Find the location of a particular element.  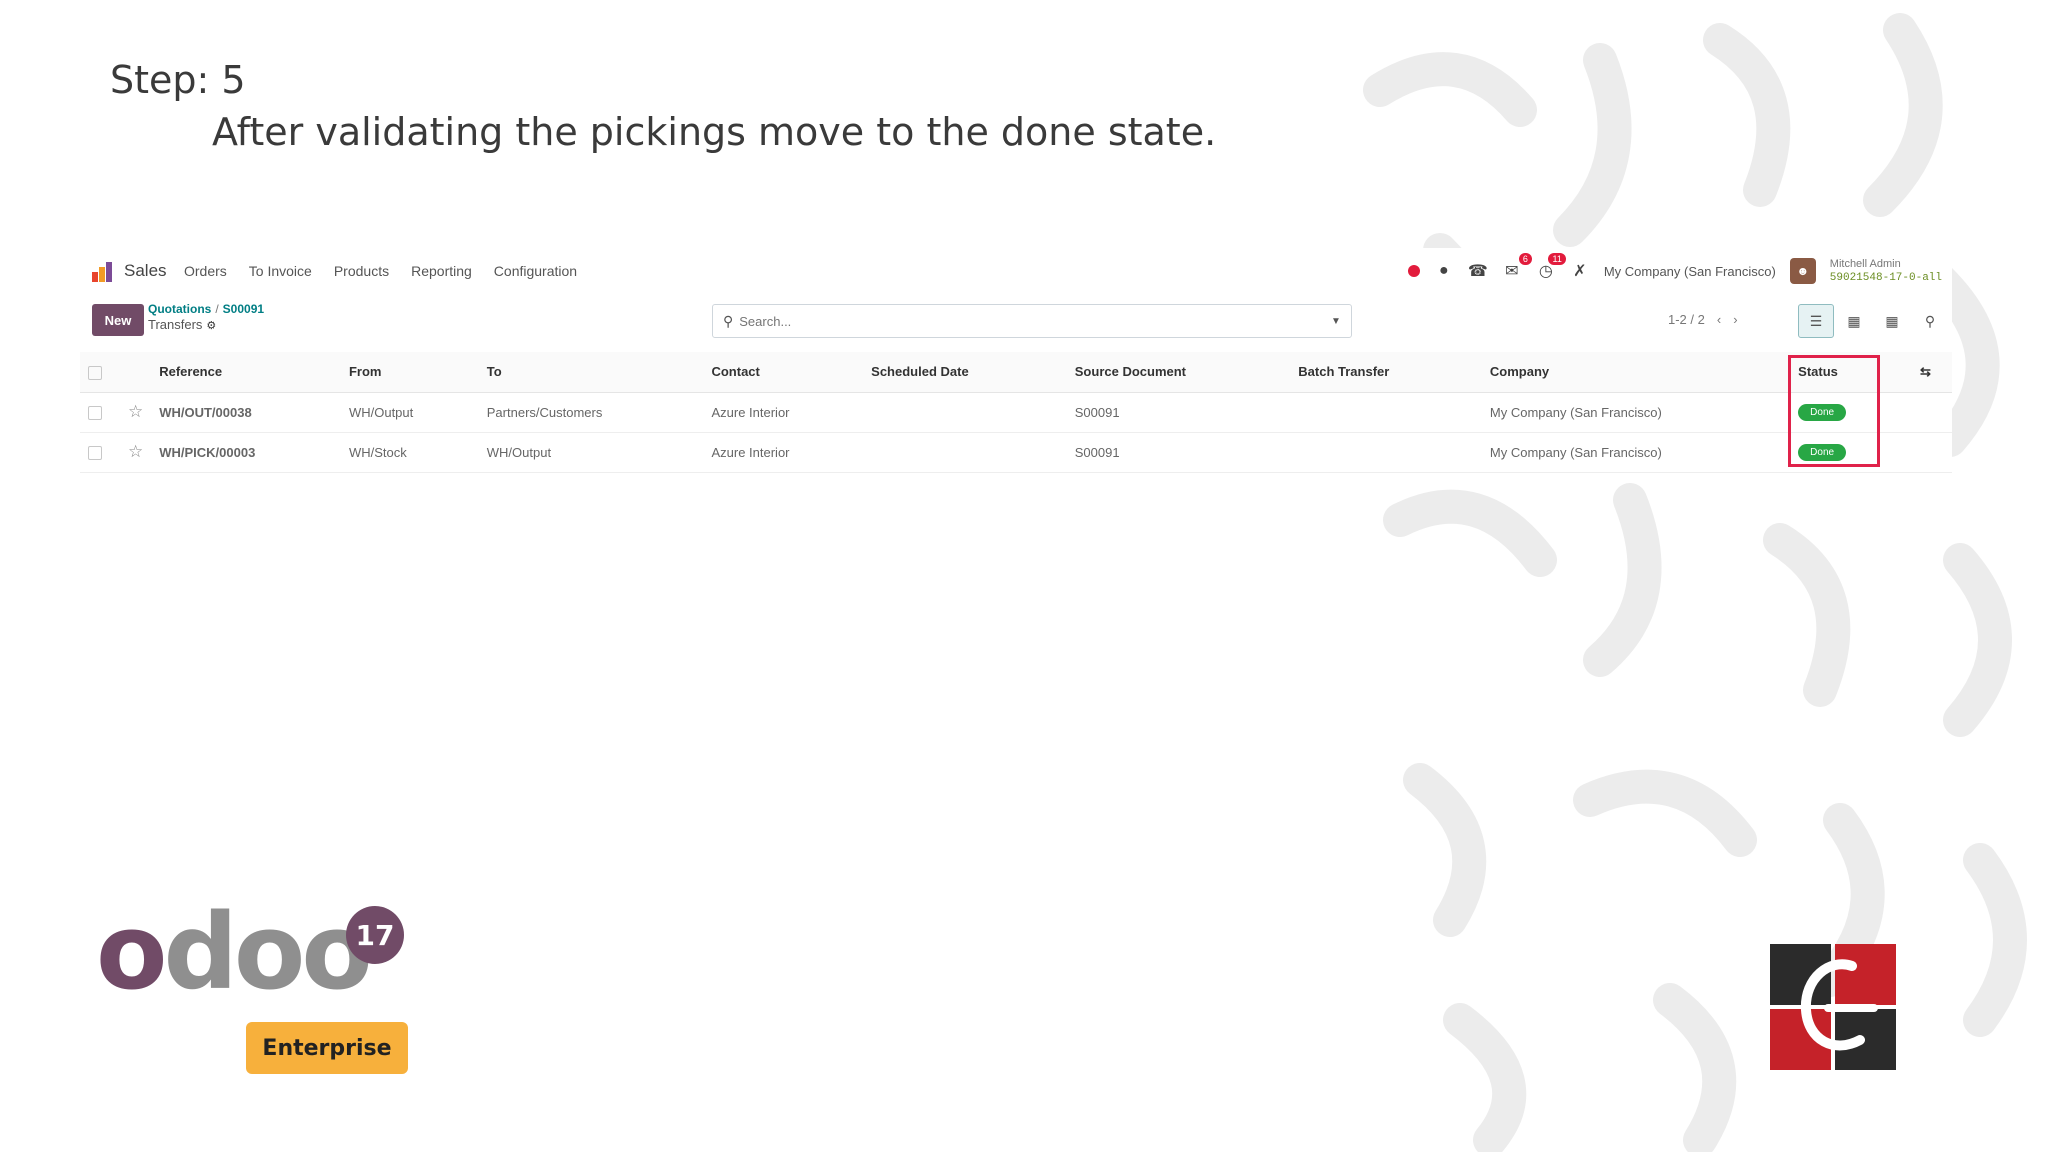

user-menu: Mitchell Admin 59021548-17-0-all is located at coordinates (1886, 271).